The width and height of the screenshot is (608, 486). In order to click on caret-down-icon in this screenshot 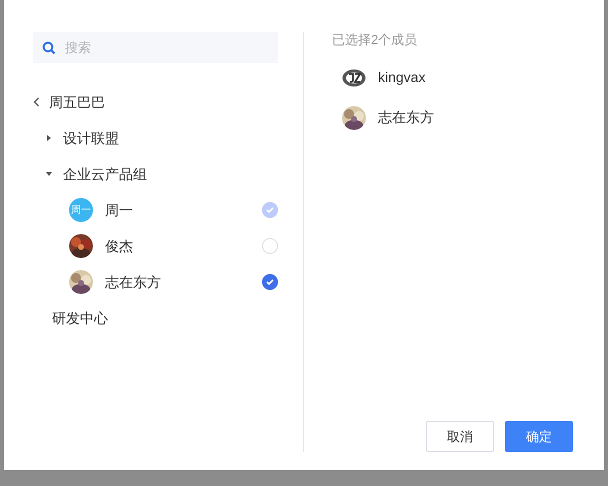, I will do `click(49, 174)`.